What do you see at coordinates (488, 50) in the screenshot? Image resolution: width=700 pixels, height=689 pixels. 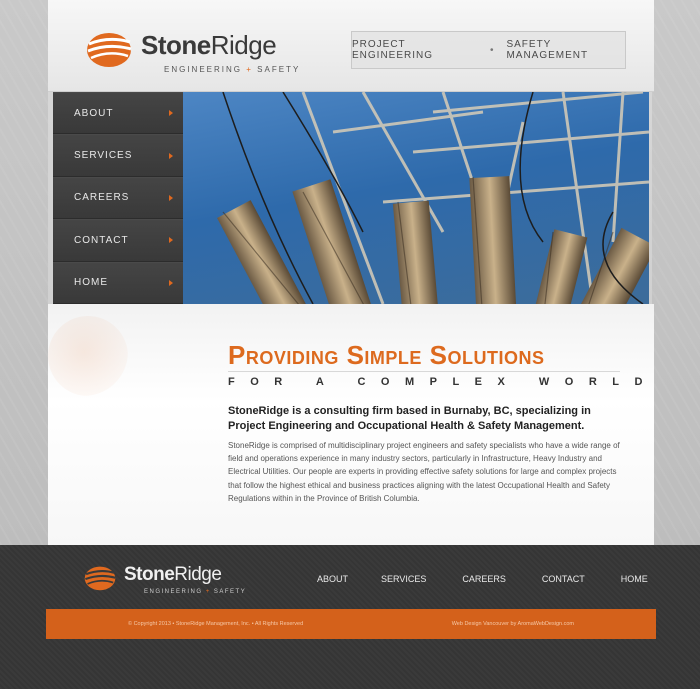 I see `top-links: PROJECT ENGINEERING • SAFETY MANAGEMENT` at bounding box center [488, 50].